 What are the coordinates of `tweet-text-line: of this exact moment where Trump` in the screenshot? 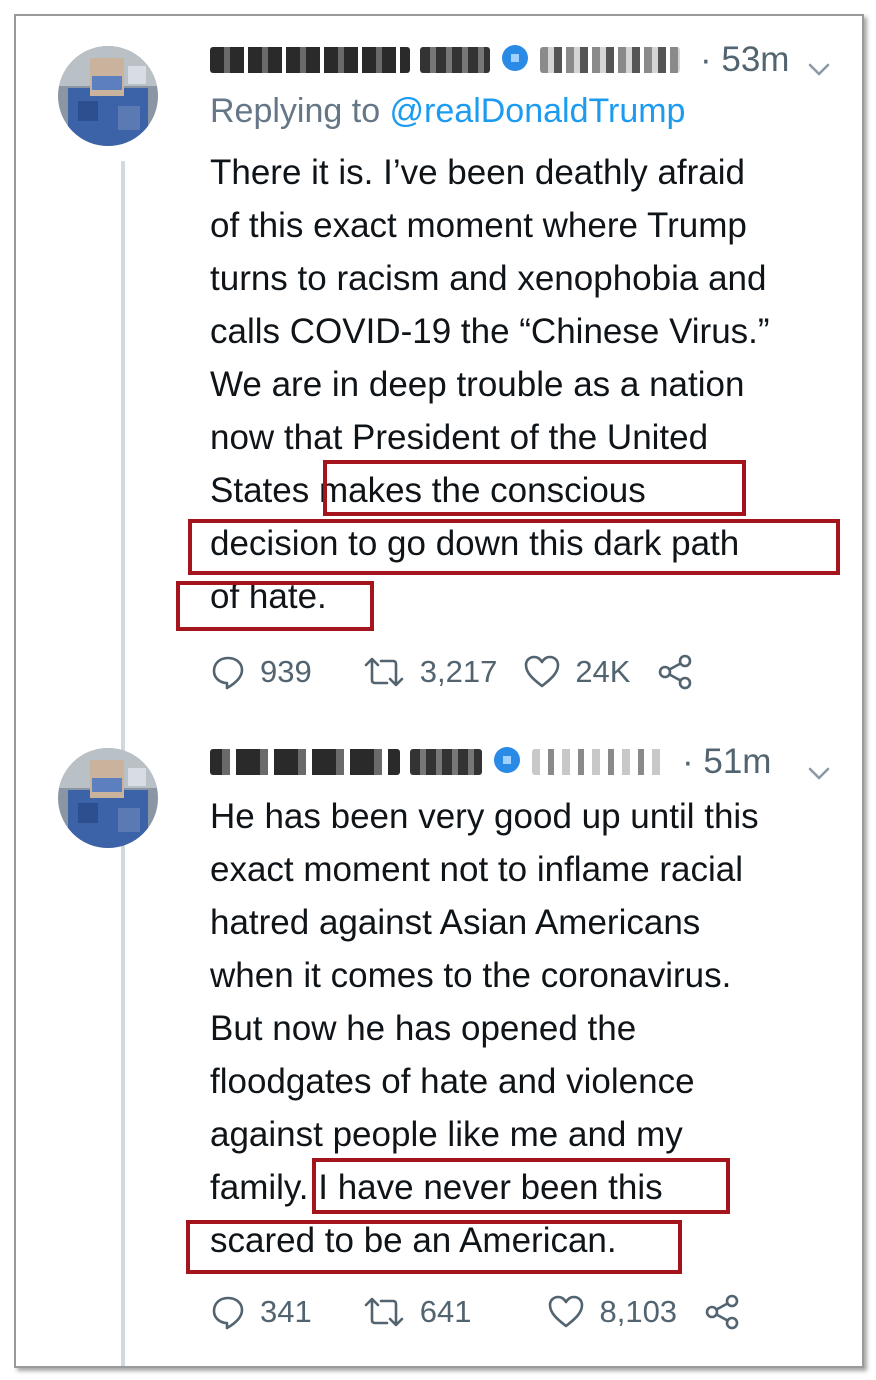 It's located at (478, 225).